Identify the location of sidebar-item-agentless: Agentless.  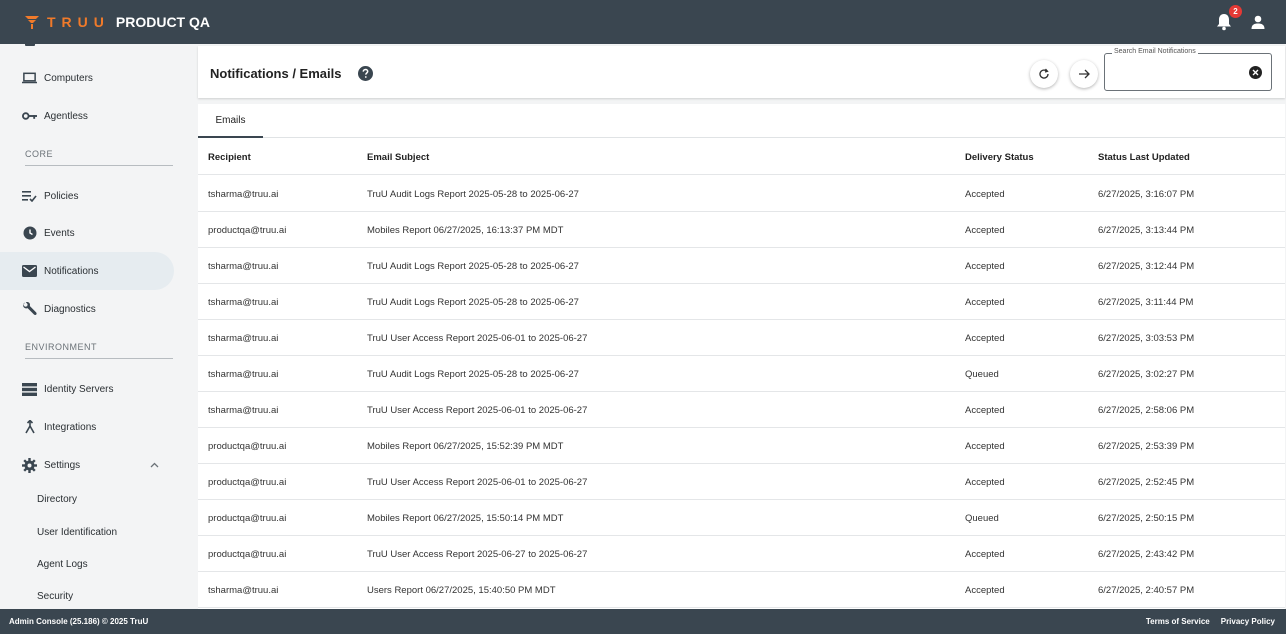
(87, 116).